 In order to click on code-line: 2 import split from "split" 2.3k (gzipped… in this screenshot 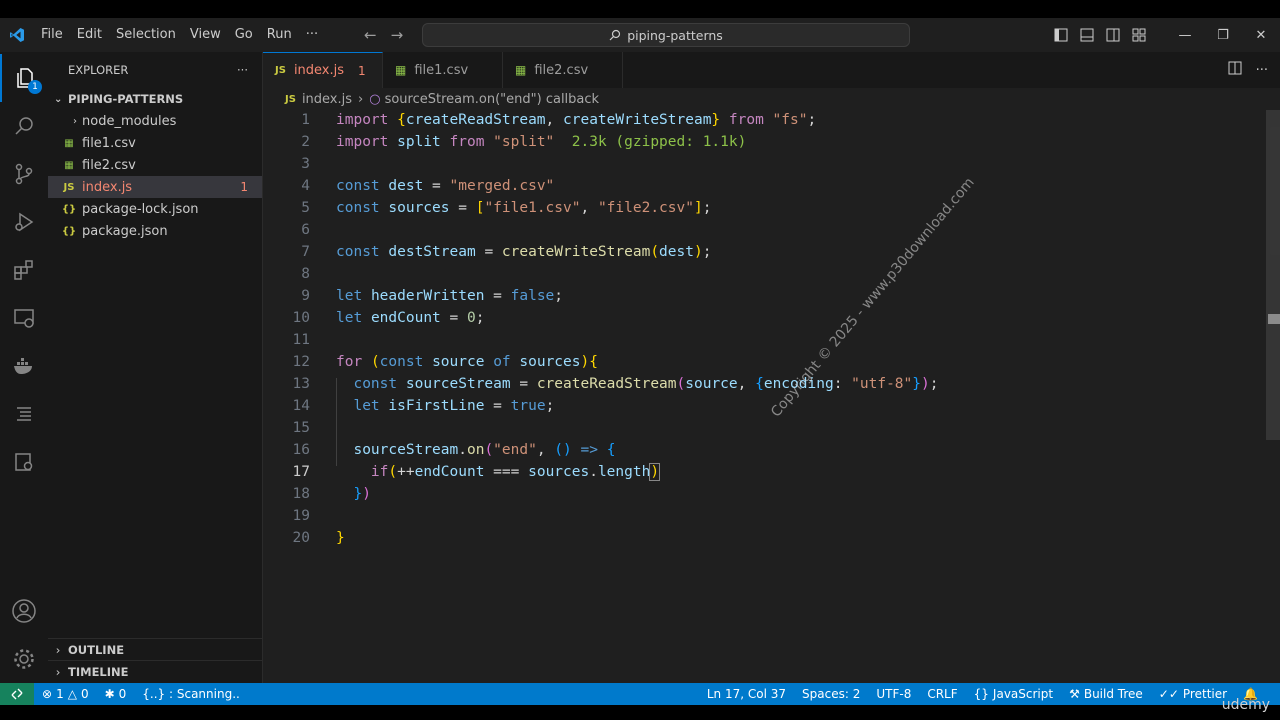, I will do `click(524, 142)`.